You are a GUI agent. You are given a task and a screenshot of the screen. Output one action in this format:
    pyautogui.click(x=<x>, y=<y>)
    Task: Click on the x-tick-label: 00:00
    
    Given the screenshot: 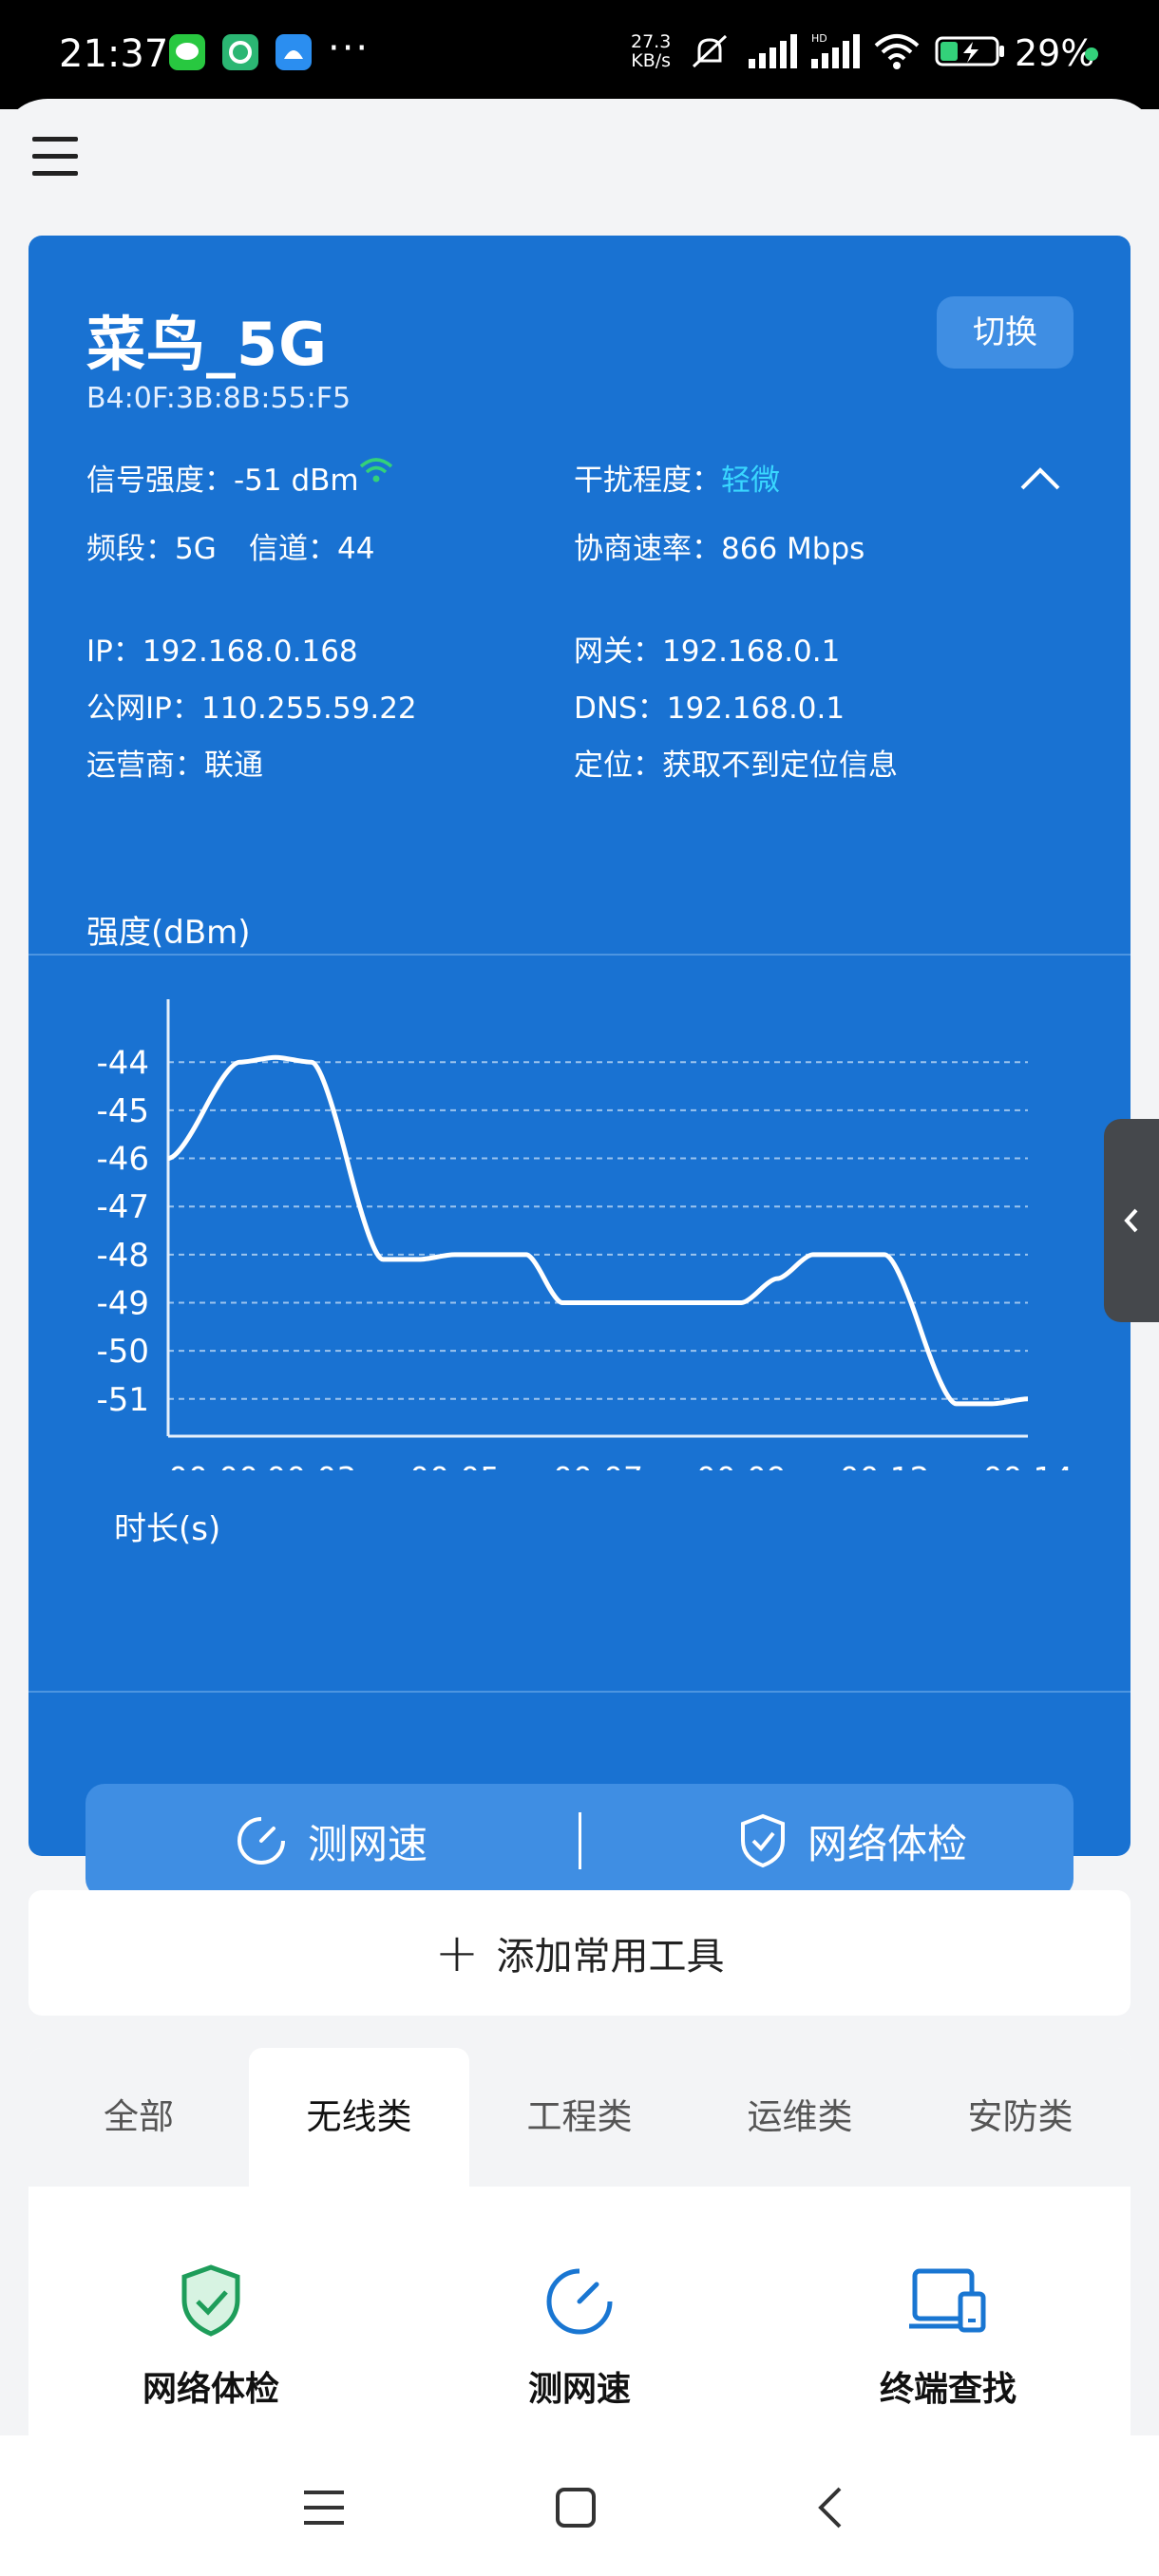 What is the action you would take?
    pyautogui.click(x=213, y=1465)
    